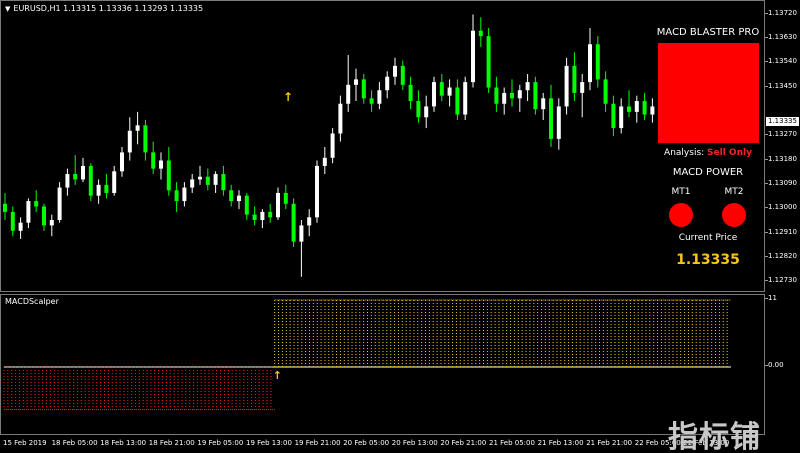  What do you see at coordinates (781, 231) in the screenshot?
I see `price-tick: 1.12910` at bounding box center [781, 231].